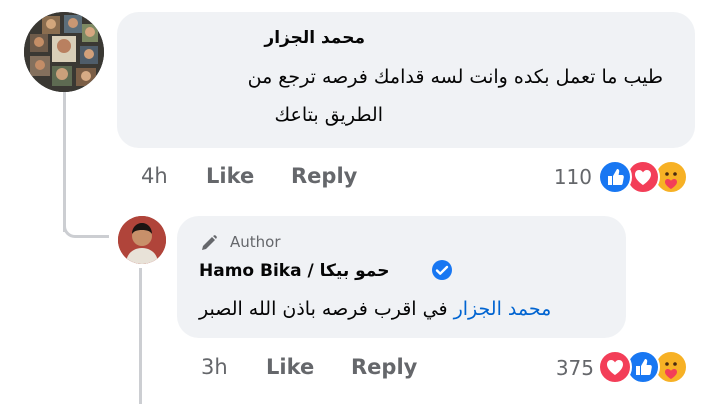  Describe the element at coordinates (648, 177) in the screenshot. I see `comment-reactions` at that location.